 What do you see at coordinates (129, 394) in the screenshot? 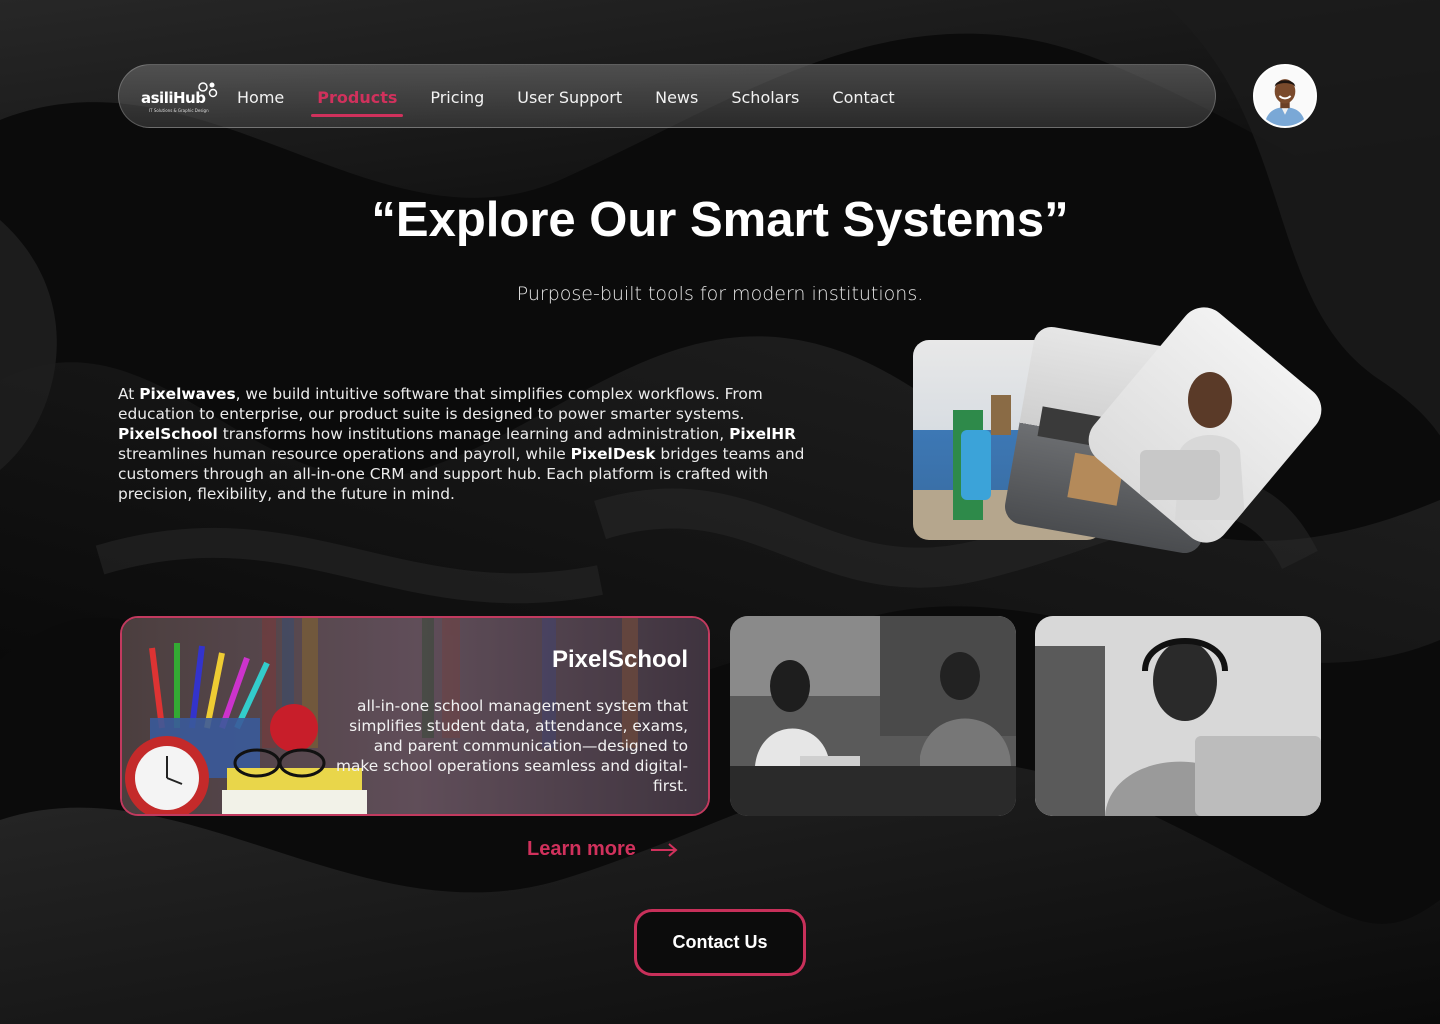
I see `intro-text: At` at bounding box center [129, 394].